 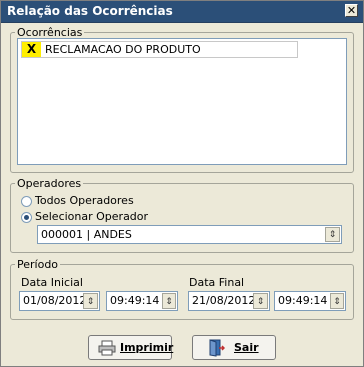 I want to click on window-title: Relação das Ocorrências, so click(x=90, y=11).